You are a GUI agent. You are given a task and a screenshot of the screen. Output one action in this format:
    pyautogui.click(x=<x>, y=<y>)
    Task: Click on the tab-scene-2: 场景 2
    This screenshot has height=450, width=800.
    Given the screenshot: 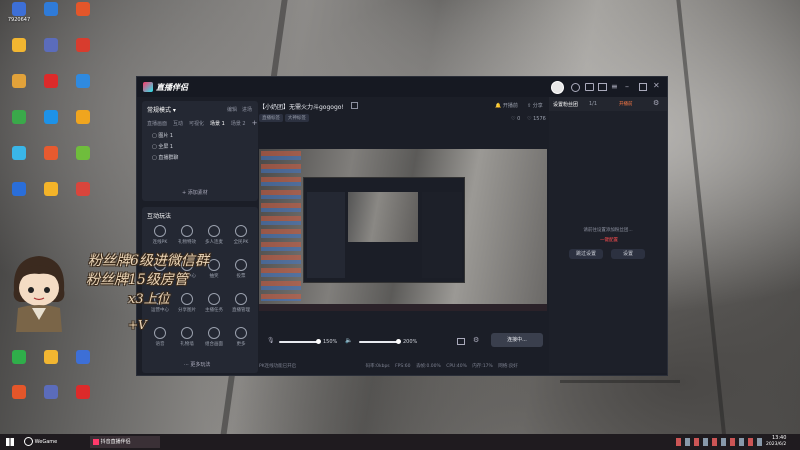 What is the action you would take?
    pyautogui.click(x=238, y=123)
    